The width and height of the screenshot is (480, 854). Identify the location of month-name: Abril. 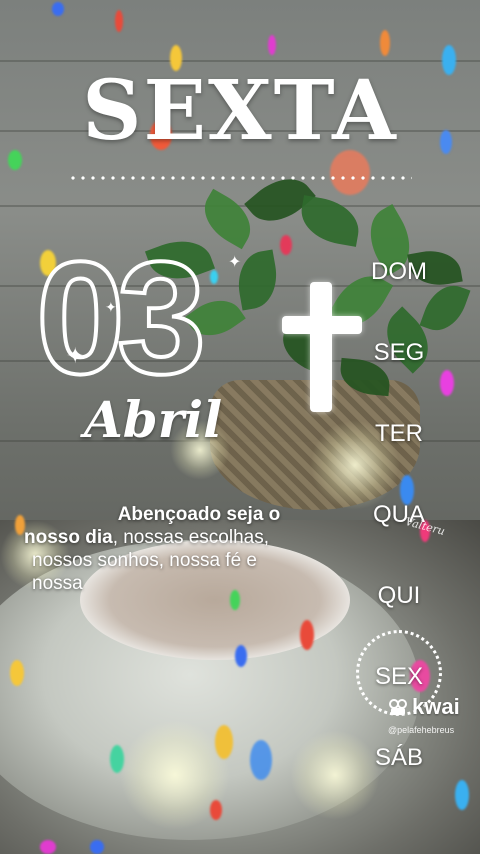
(153, 419).